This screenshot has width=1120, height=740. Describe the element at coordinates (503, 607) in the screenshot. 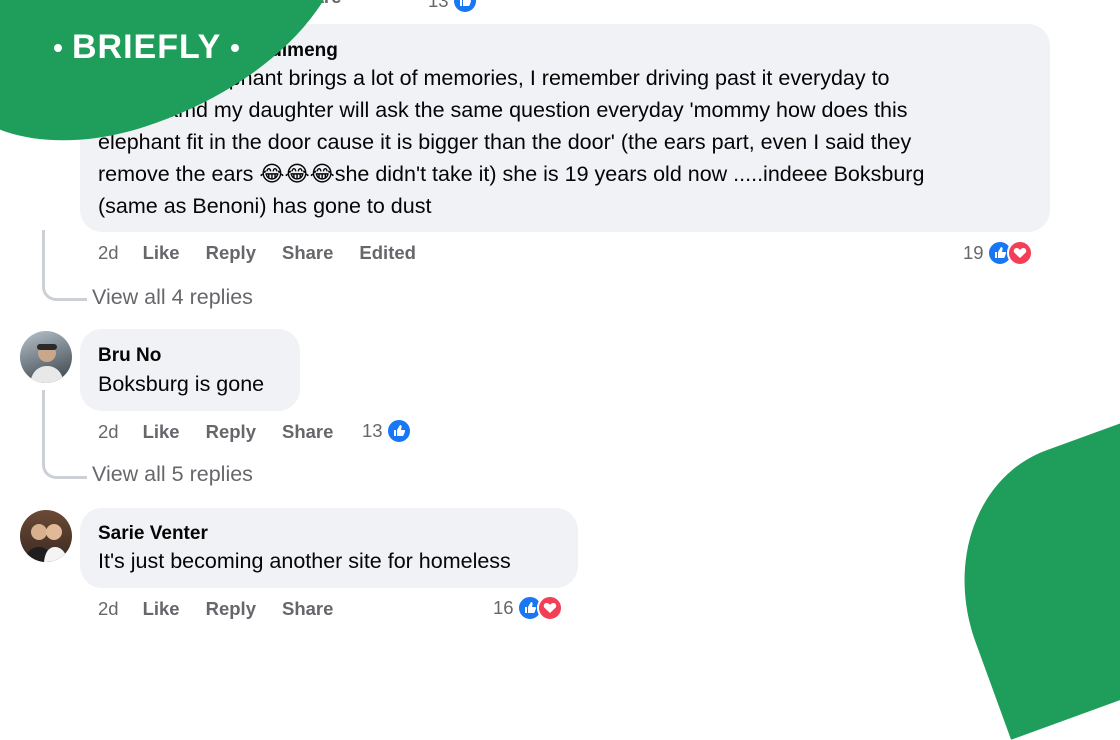

I see `reaction-count: 16` at that location.